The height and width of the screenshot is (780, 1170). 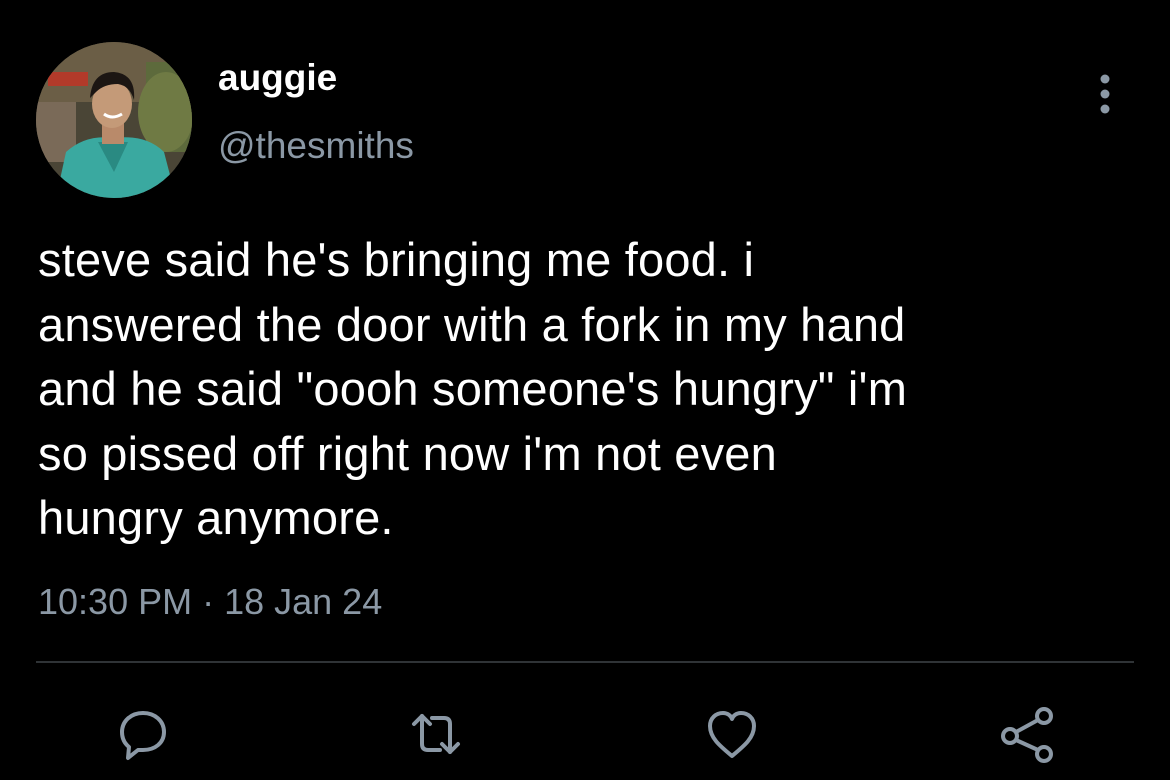 I want to click on user-handle: @thesmiths, so click(x=316, y=146).